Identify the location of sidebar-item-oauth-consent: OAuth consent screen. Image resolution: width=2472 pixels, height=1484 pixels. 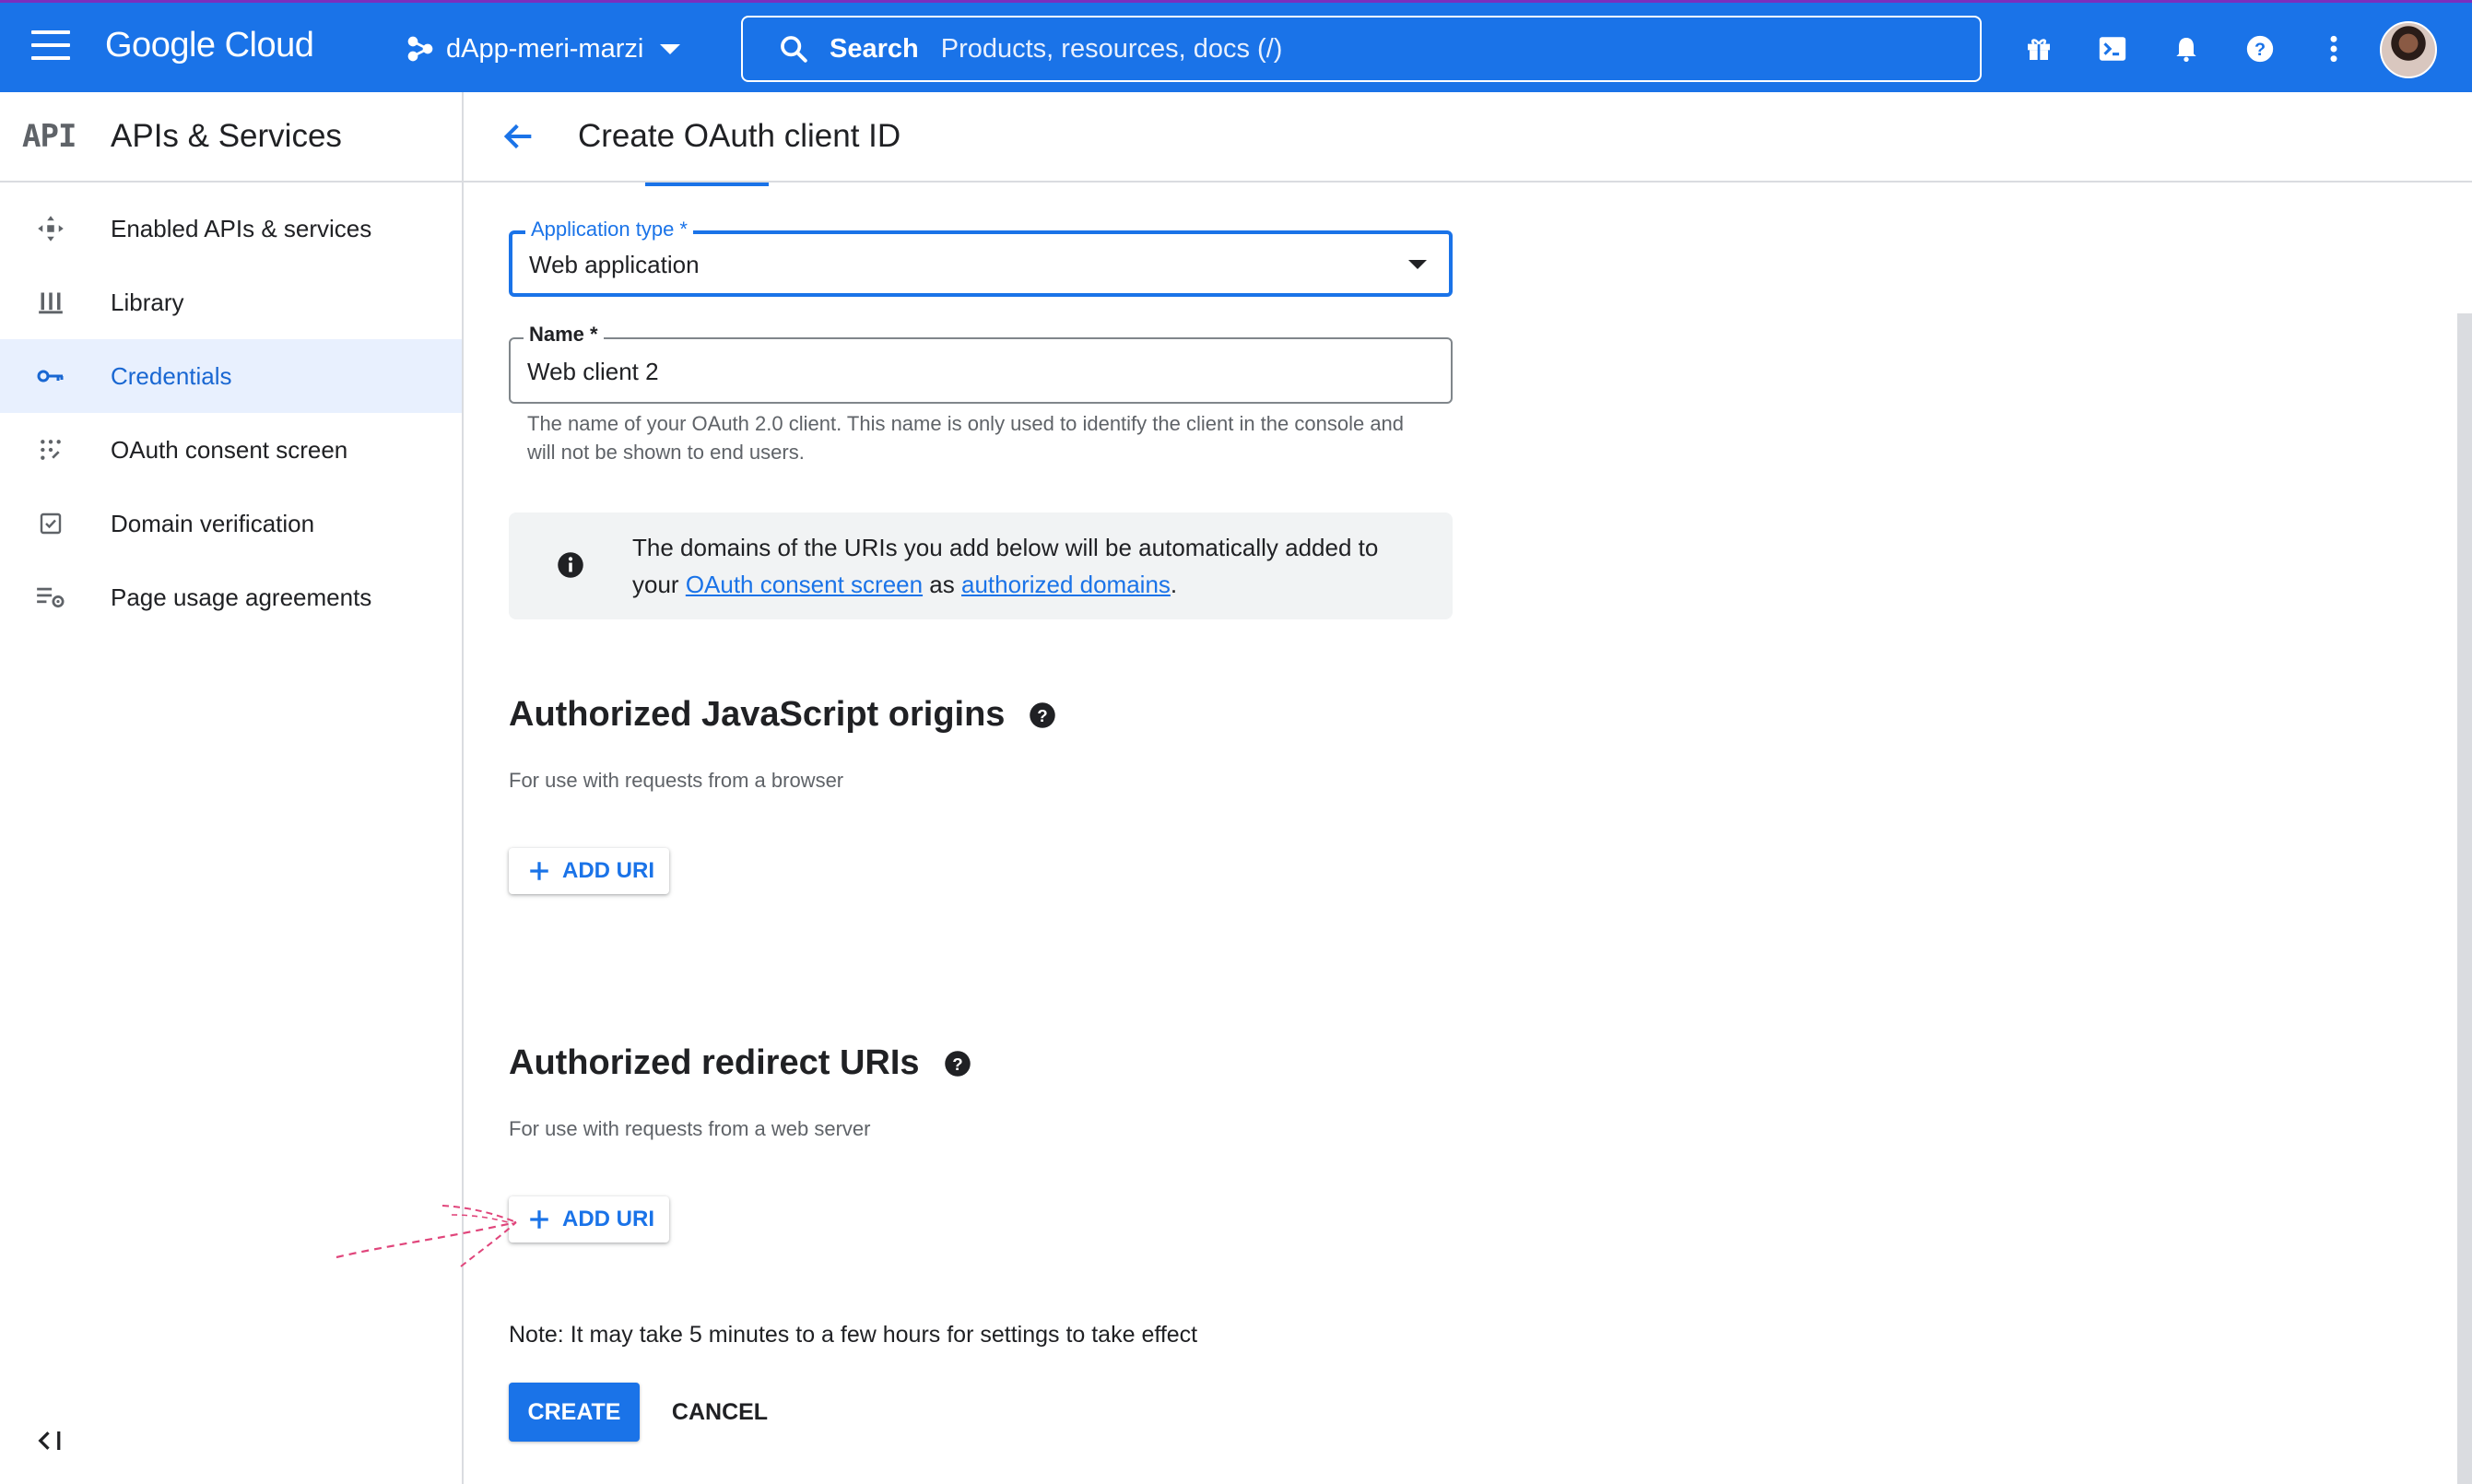
(231, 450).